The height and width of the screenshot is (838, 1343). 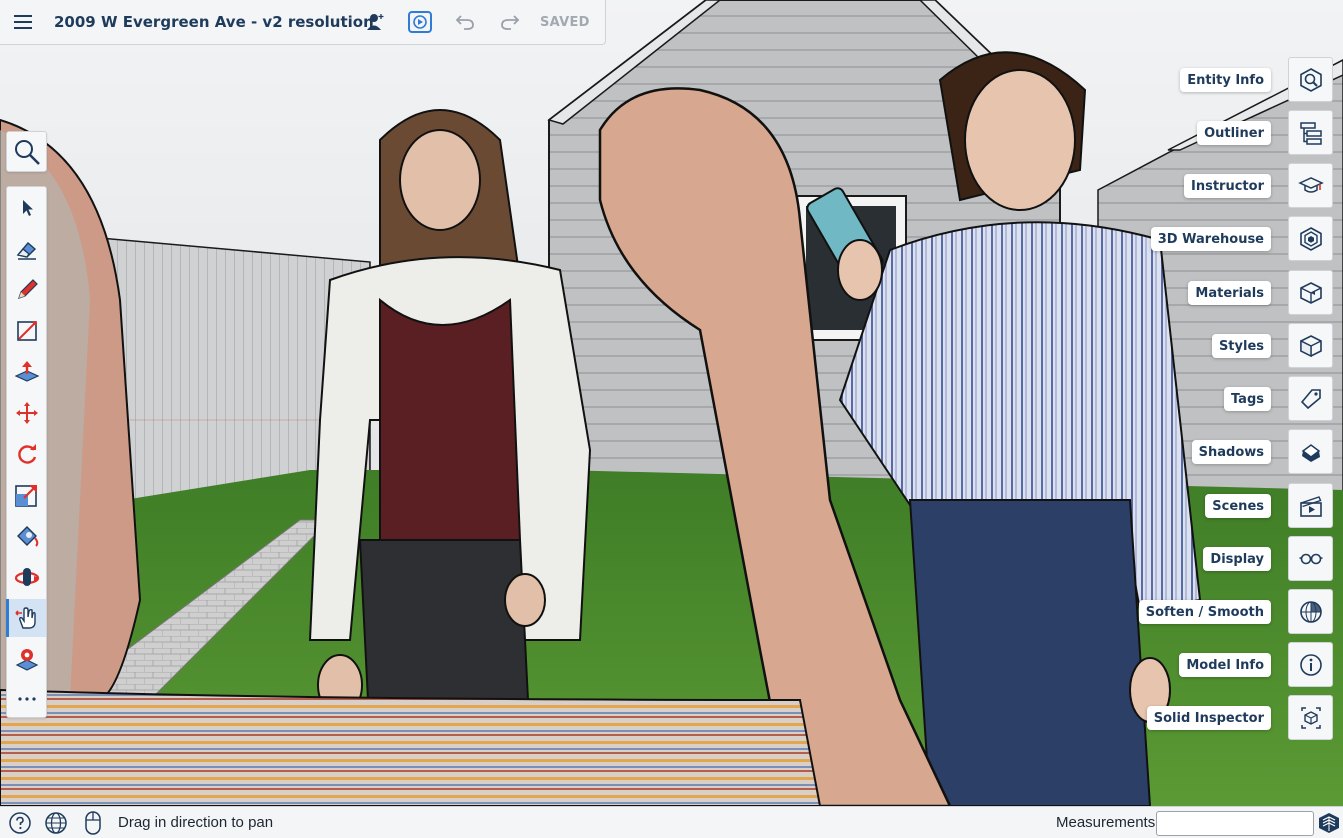 I want to click on materials-button, so click(x=1310, y=292).